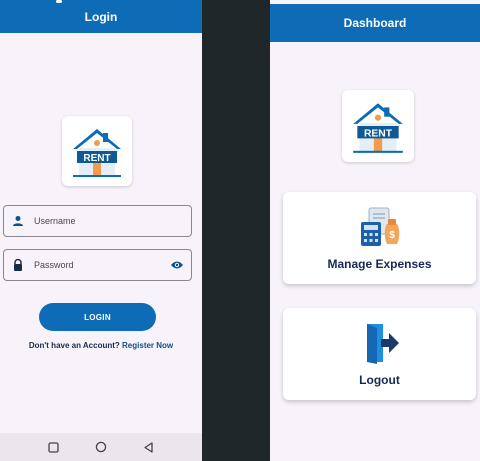  I want to click on password-field, so click(97, 265).